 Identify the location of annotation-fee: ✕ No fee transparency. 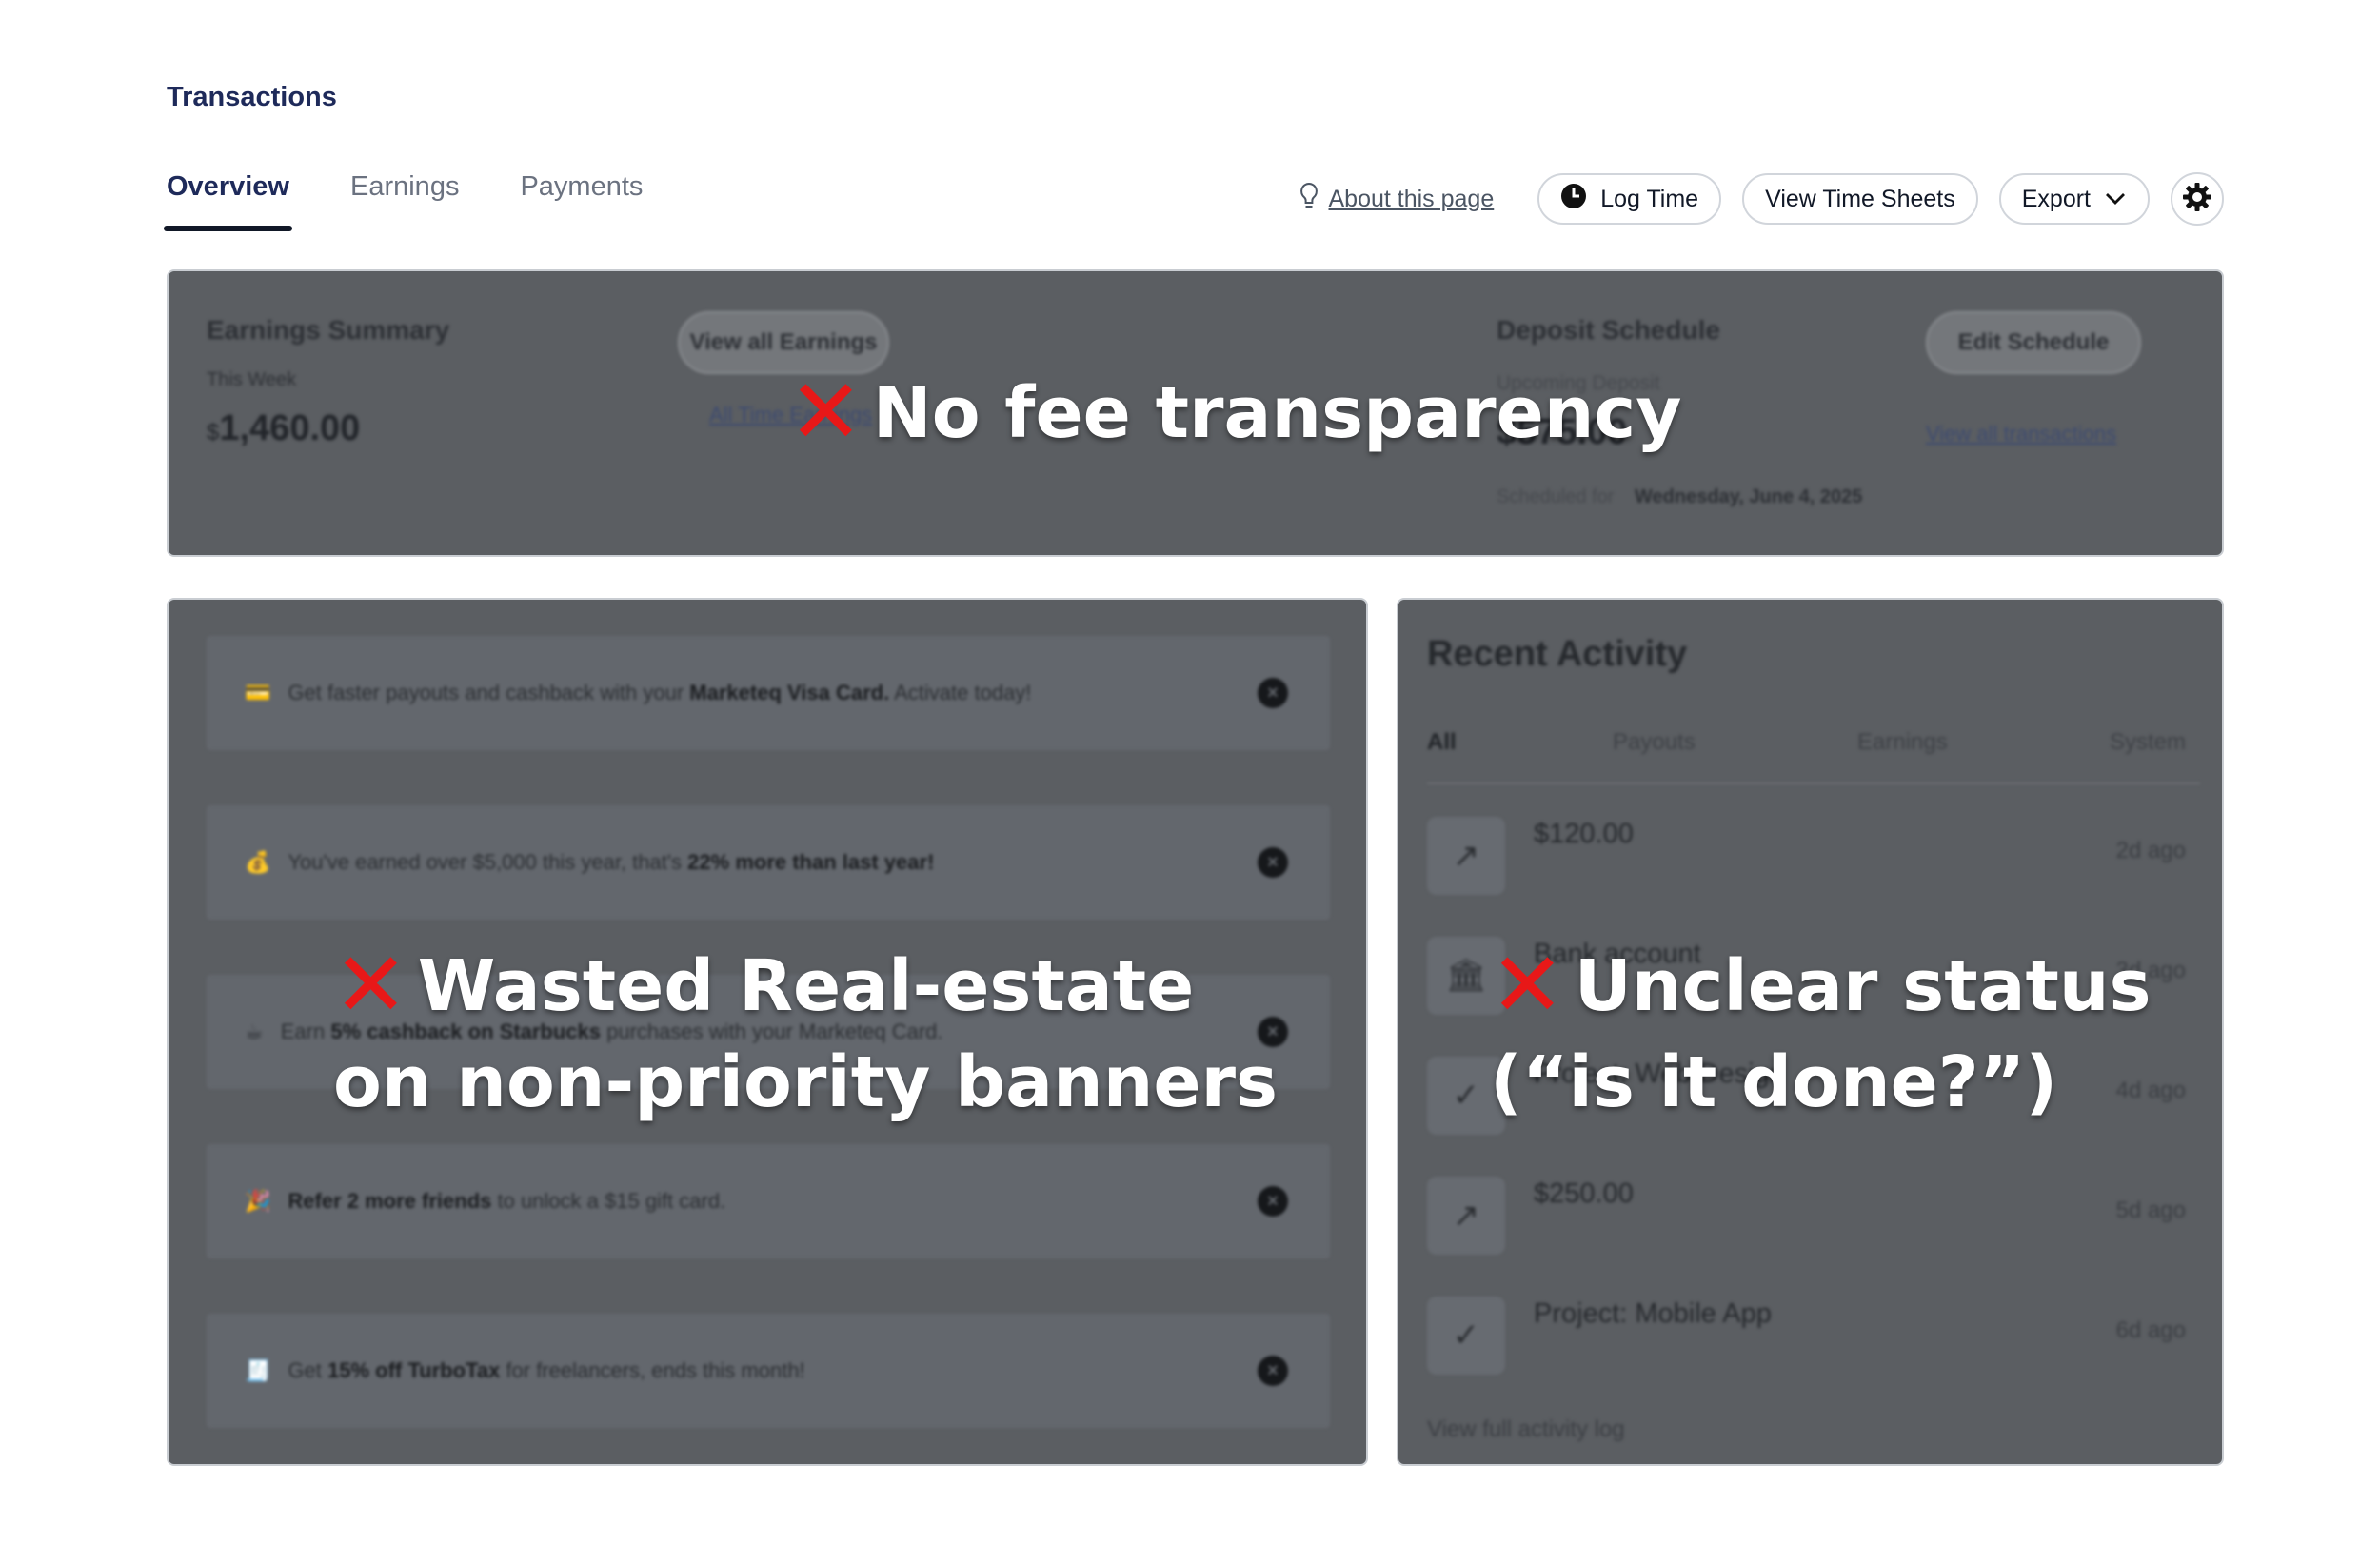
(1235, 413).